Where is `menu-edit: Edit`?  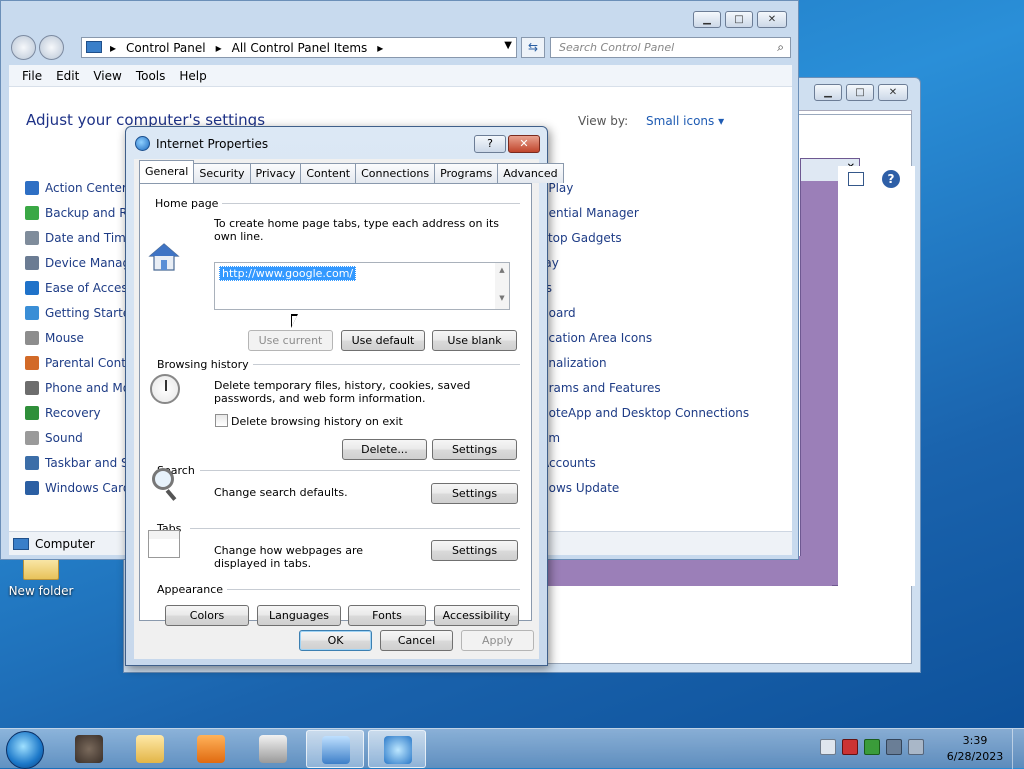
menu-edit: Edit is located at coordinates (67, 75).